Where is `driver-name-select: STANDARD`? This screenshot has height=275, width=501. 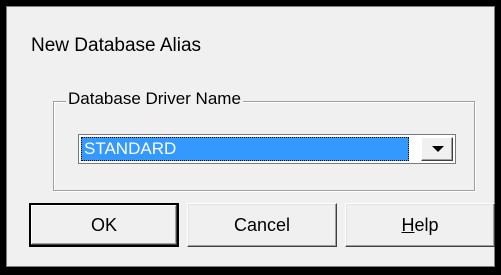
driver-name-select: STANDARD is located at coordinates (267, 149).